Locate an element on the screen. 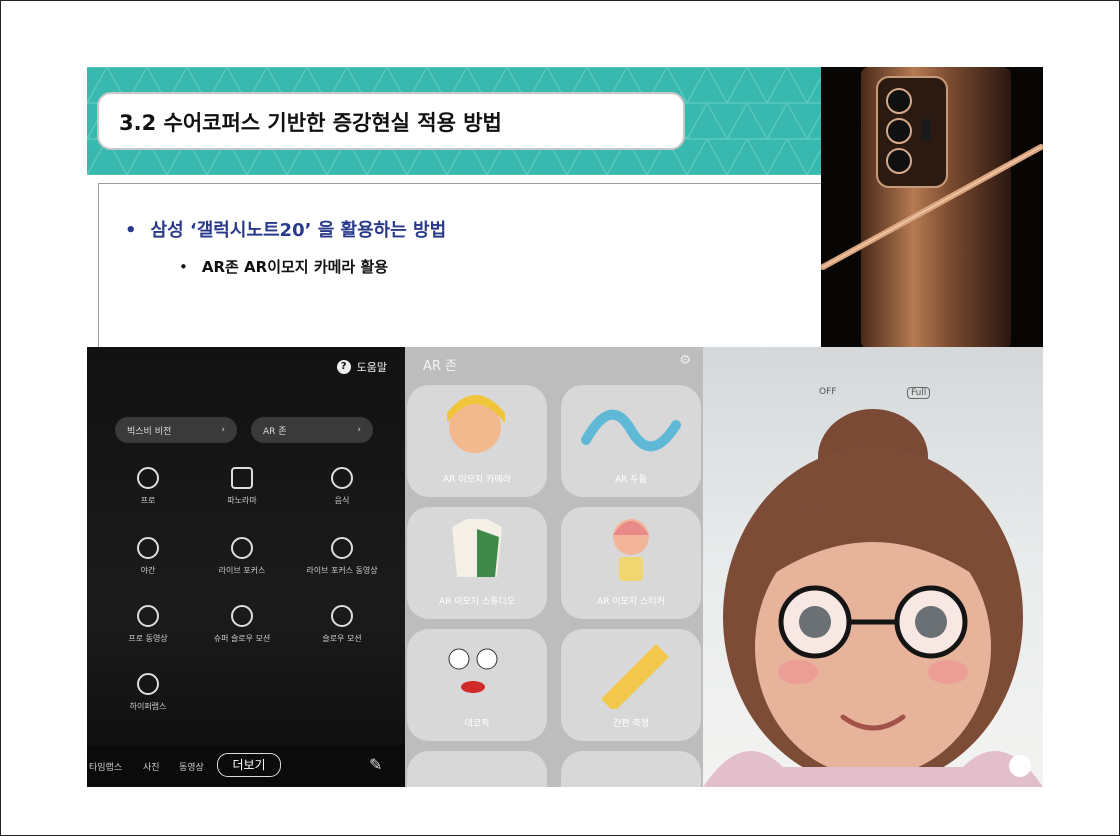 This screenshot has width=1120, height=836. camera-bottom-bar: 타임랩스 사진 동영상 더보기 ✎ is located at coordinates (246, 766).